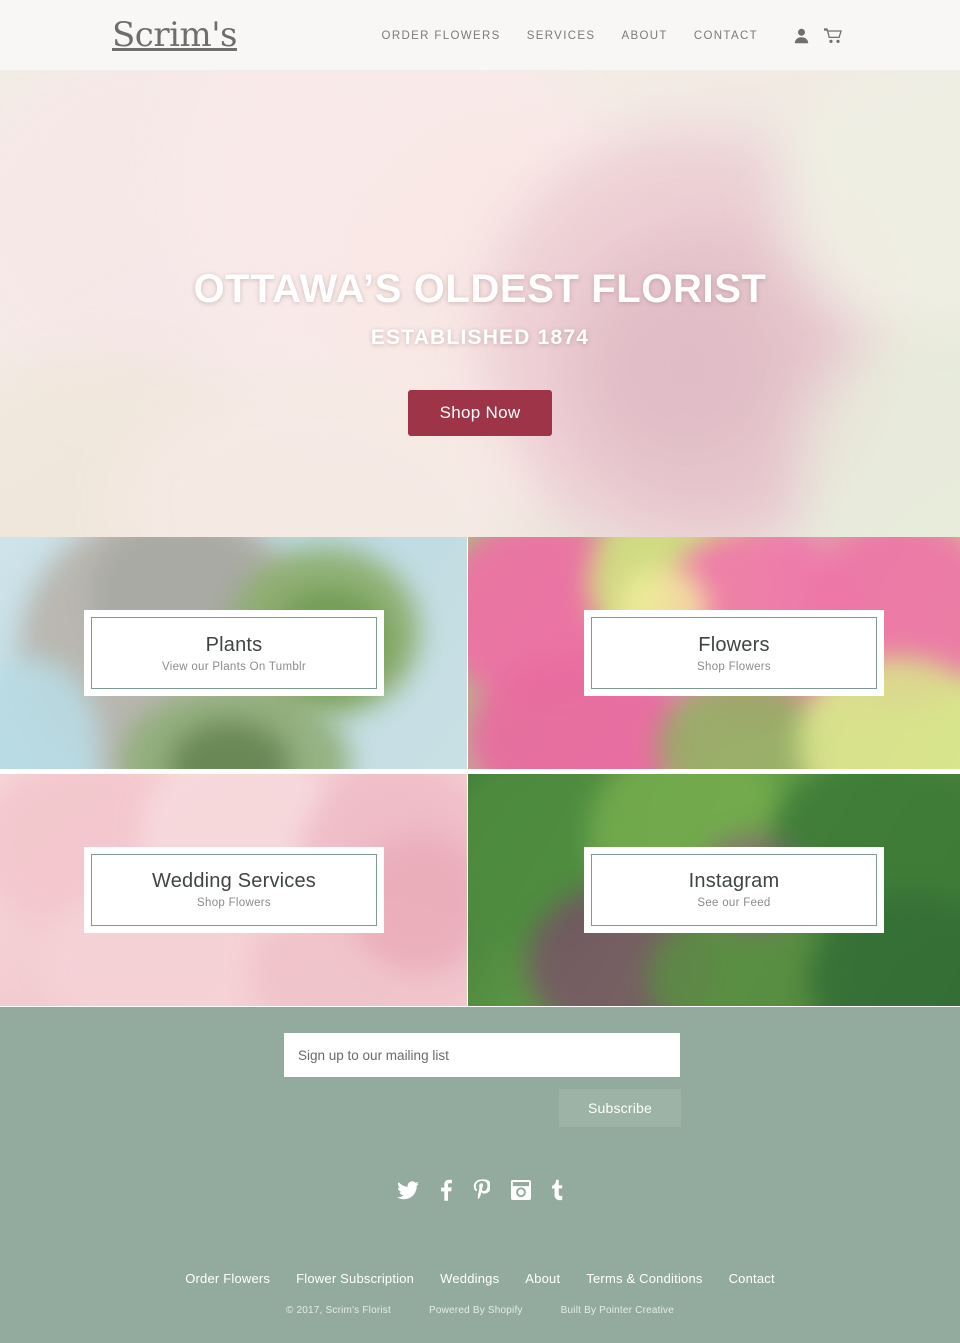 Image resolution: width=960 pixels, height=1343 pixels. I want to click on footer-link-weddings: Weddings, so click(469, 1278).